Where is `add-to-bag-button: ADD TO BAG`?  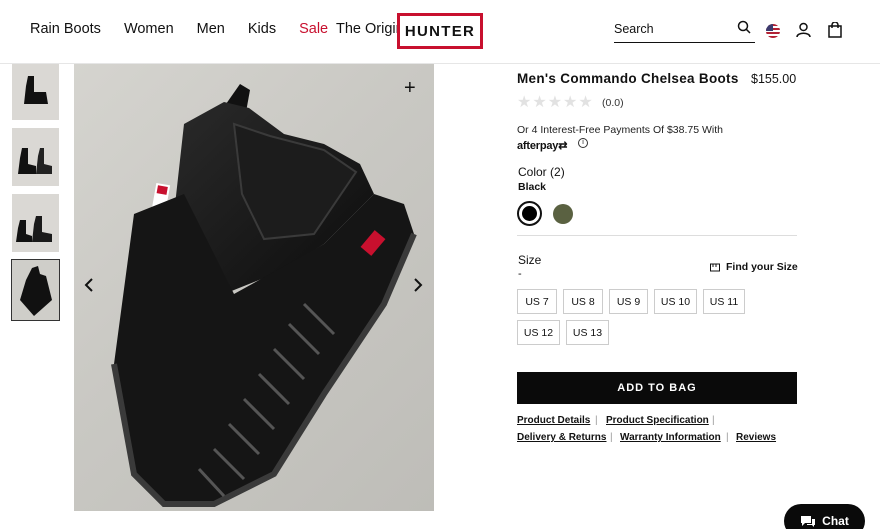
add-to-bag-button: ADD TO BAG is located at coordinates (657, 388).